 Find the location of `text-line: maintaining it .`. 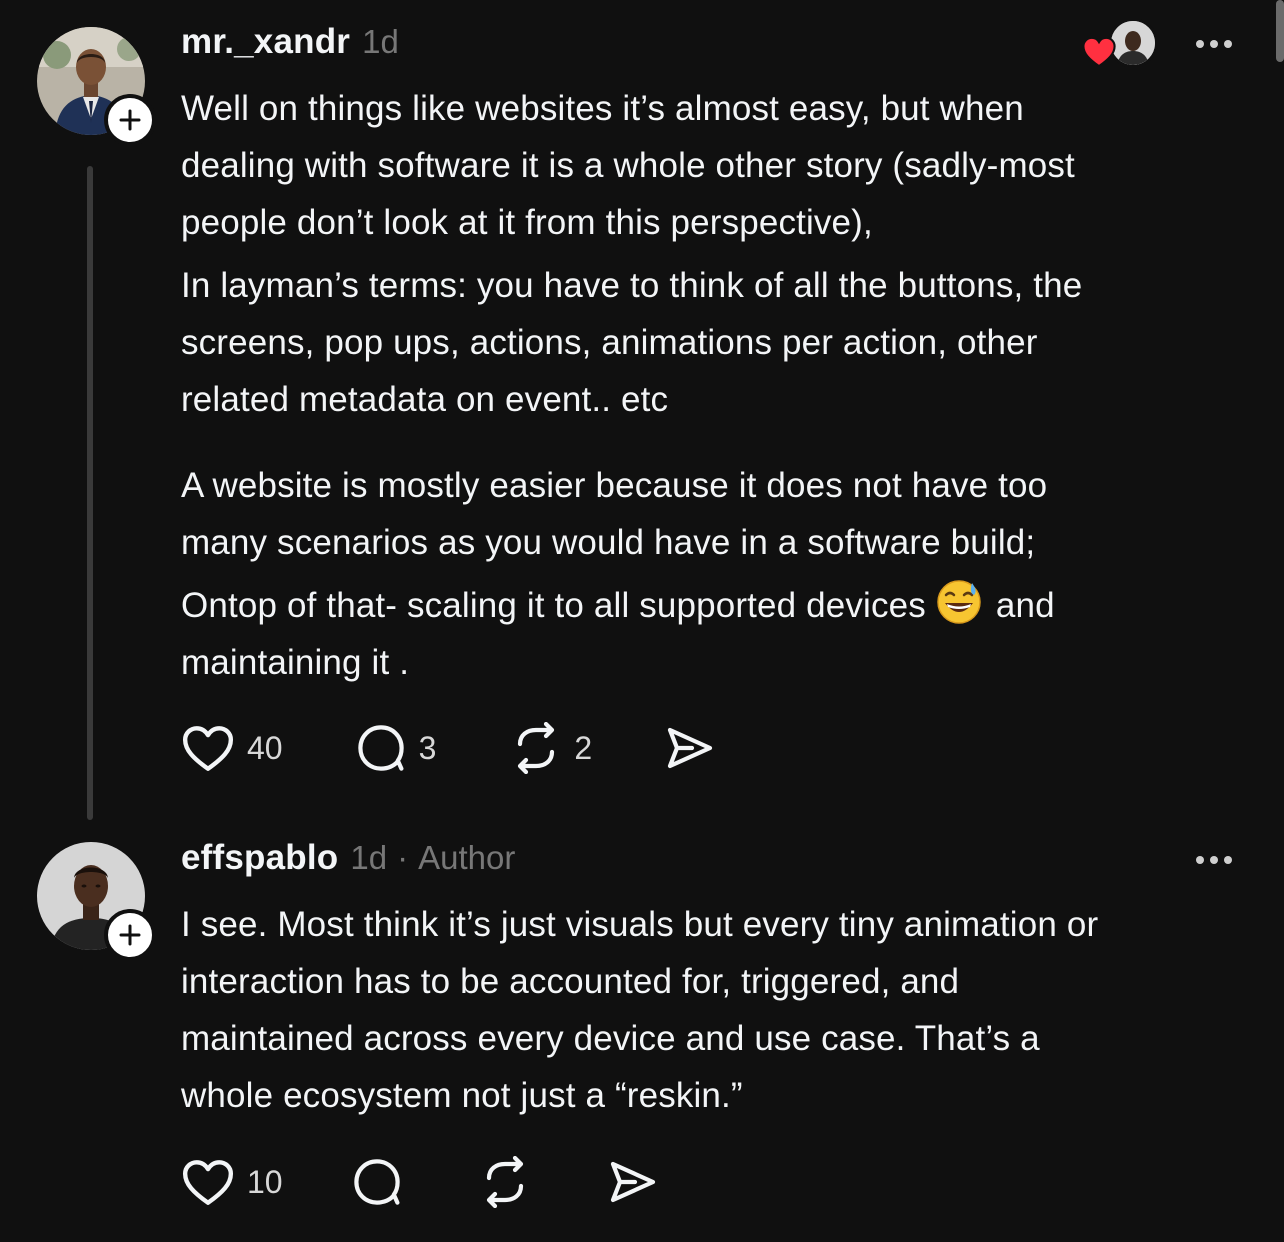

text-line: maintaining it . is located at coordinates (295, 662).